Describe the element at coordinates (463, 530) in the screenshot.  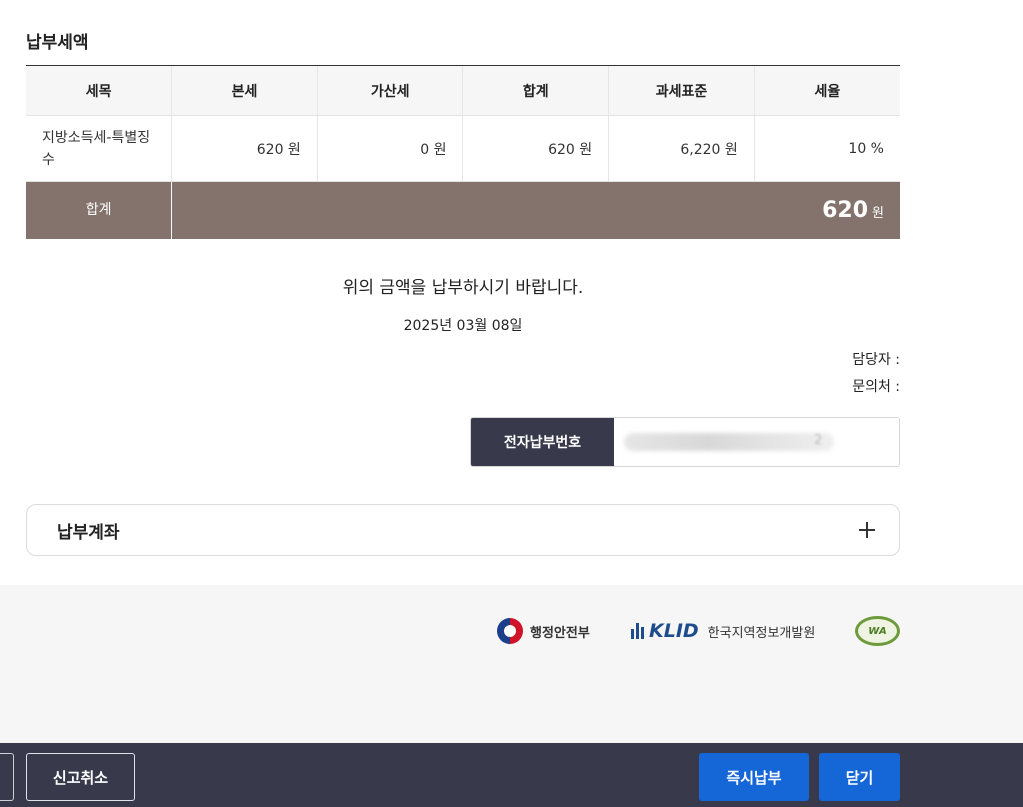
I see `payment-account-accordion: 납부계좌` at that location.